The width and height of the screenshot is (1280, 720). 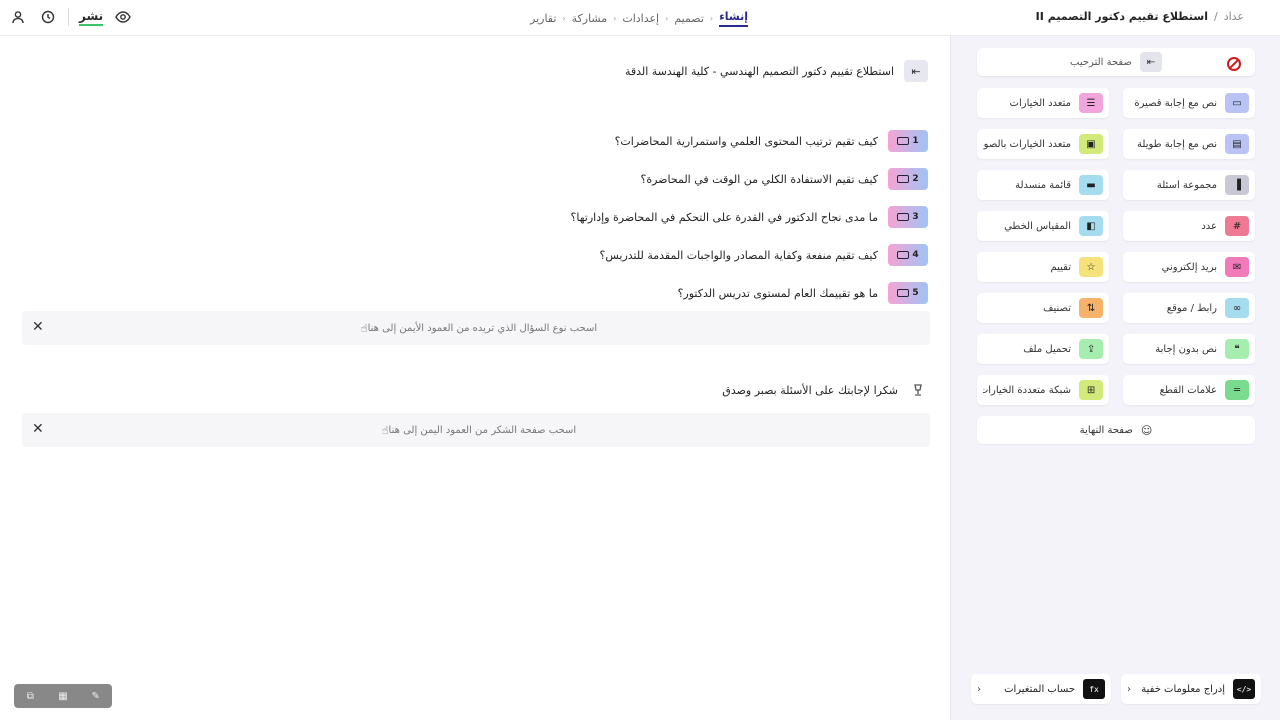 I want to click on hidden-fields-button: </> إدراج معلومات خفية ‹, so click(x=1191, y=689).